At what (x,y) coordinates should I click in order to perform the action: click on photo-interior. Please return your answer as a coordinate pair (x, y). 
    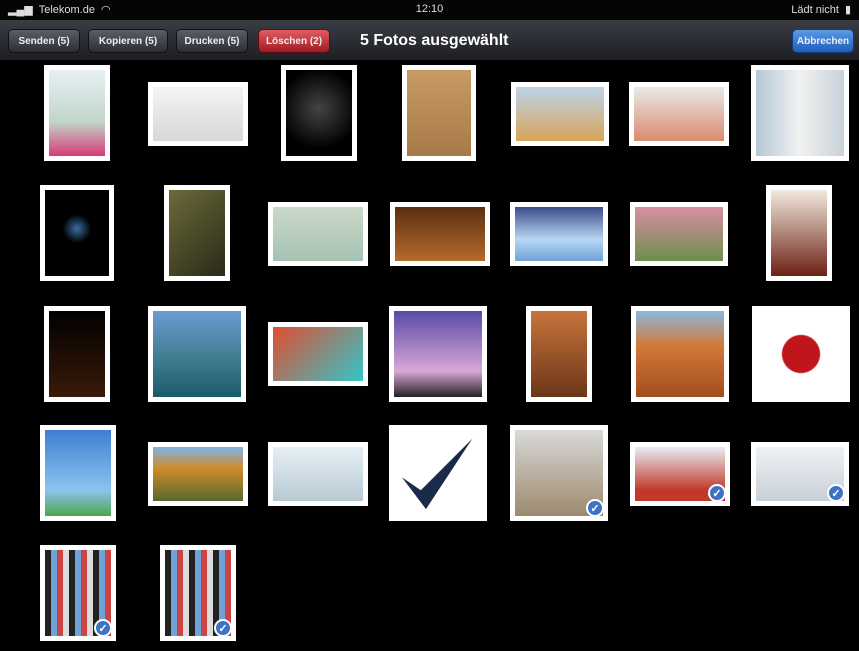
    Looking at the image, I should click on (440, 234).